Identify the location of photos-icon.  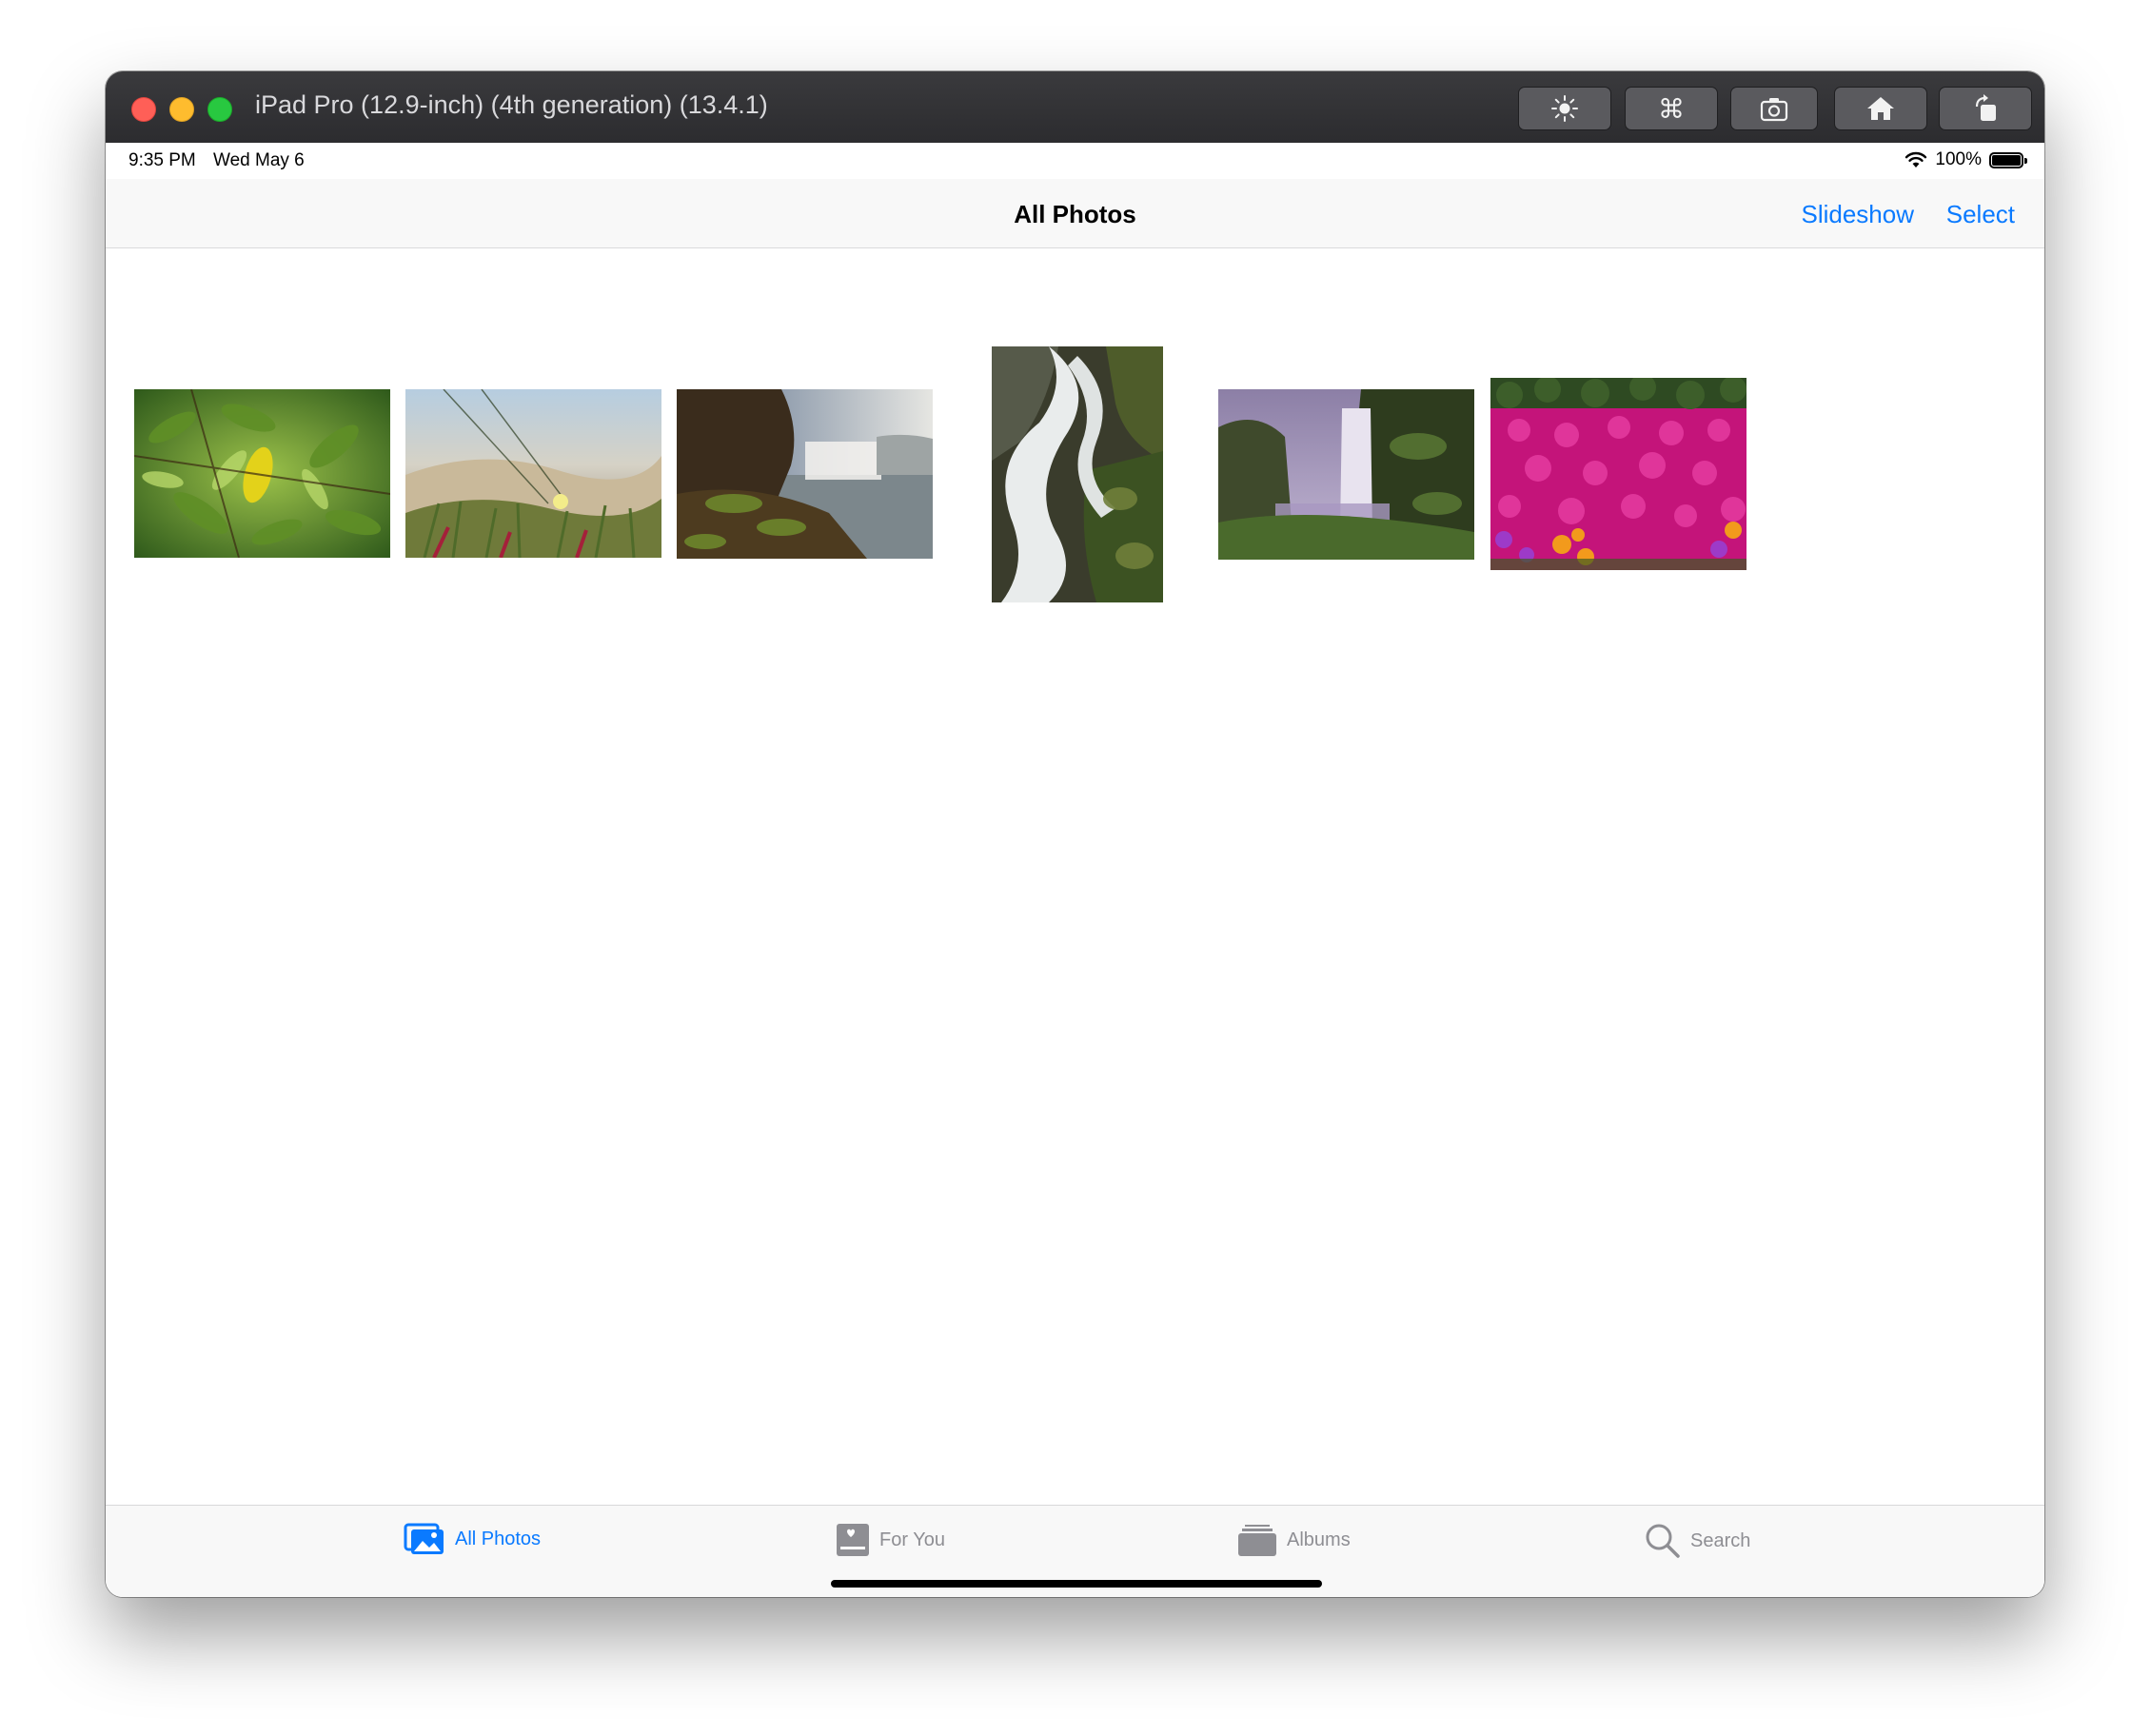
(424, 1538).